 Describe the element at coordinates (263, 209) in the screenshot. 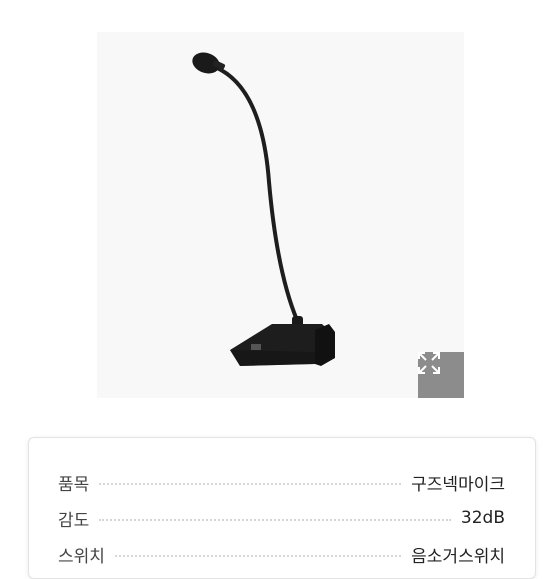

I see `gooseneck-microphone-image` at that location.